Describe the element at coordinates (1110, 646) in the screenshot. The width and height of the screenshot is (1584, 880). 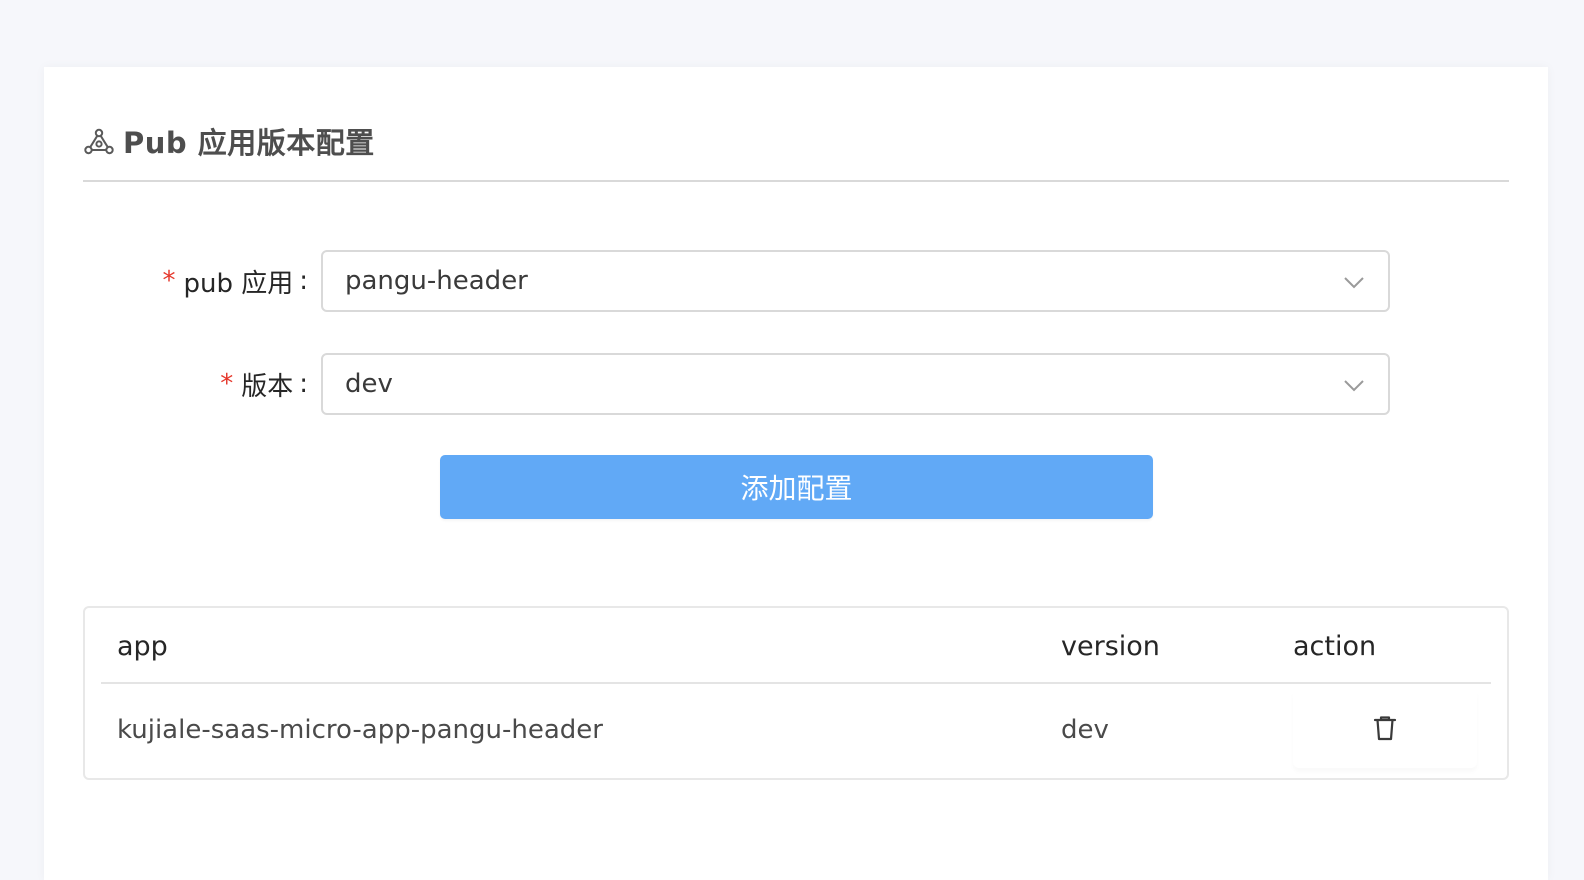
I see `column-header-version: version` at that location.